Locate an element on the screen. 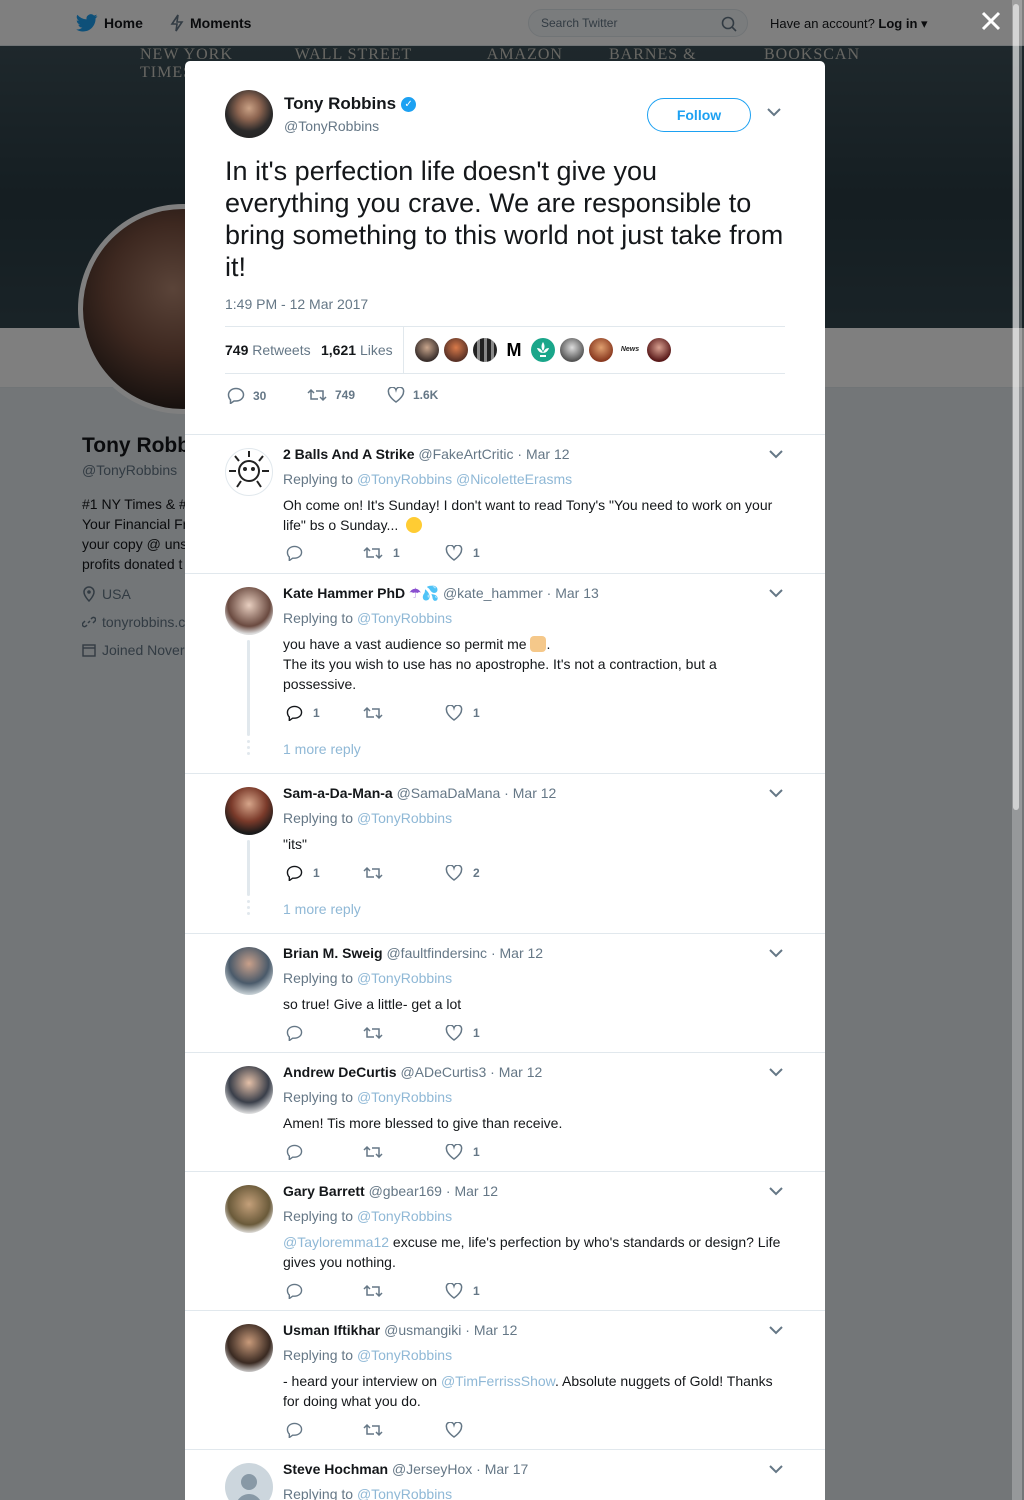  reply-author-name: Sam-a-Da-Man-a is located at coordinates (338, 793).